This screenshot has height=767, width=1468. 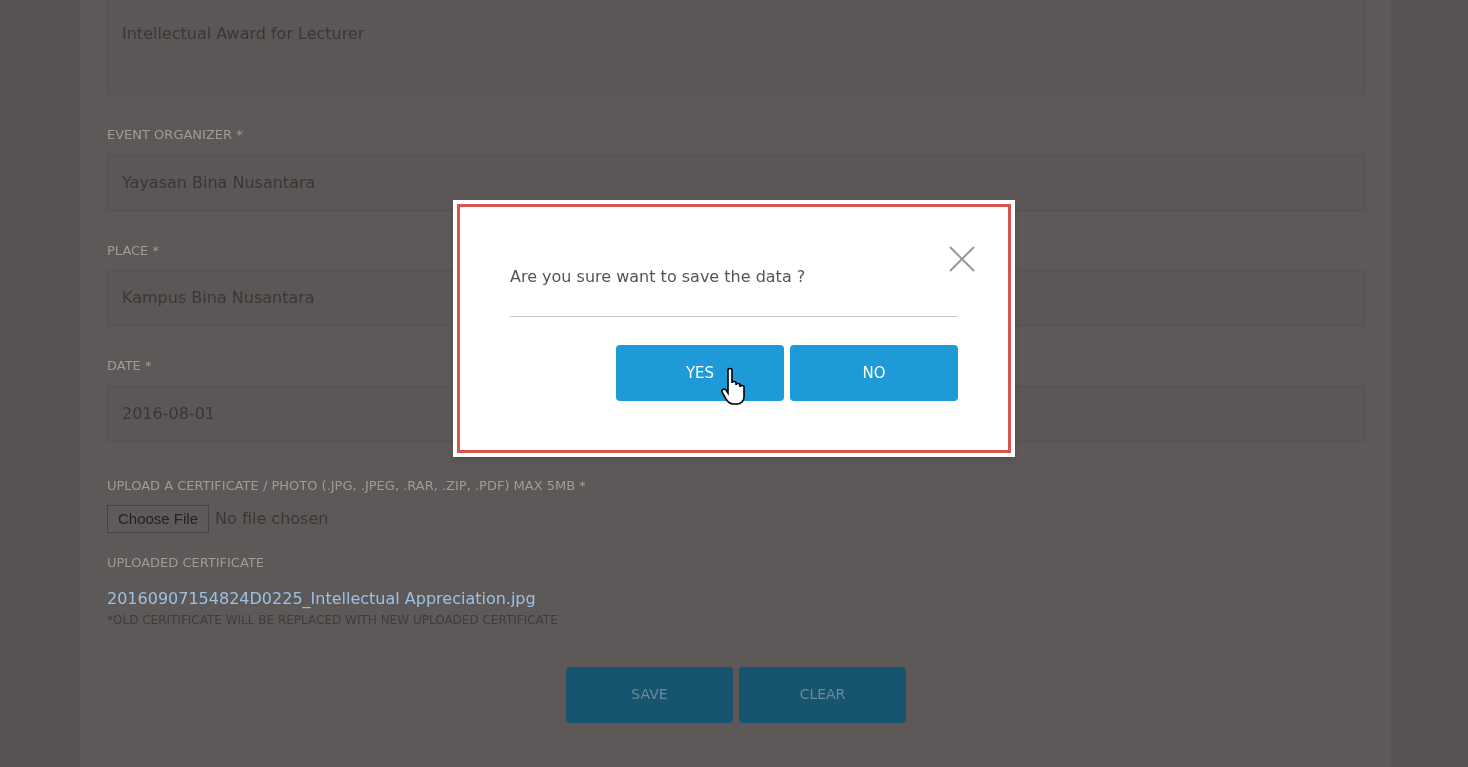 What do you see at coordinates (649, 694) in the screenshot?
I see `form-button: SAVE` at bounding box center [649, 694].